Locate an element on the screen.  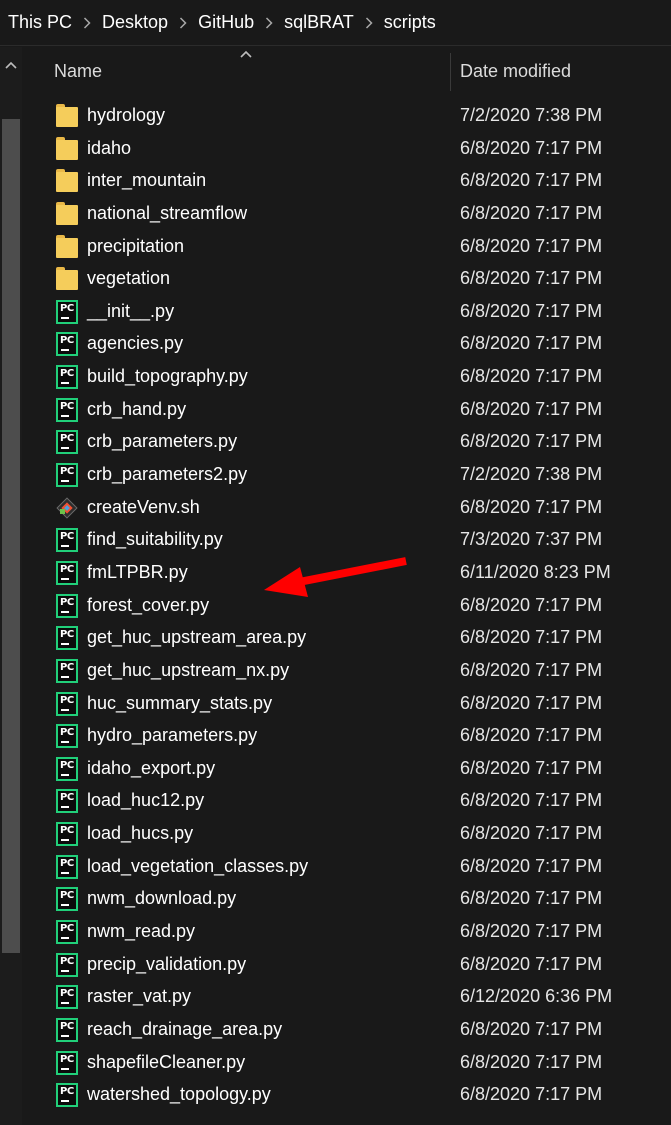
file-row: PC crb_parameters.py 6/8/2020 7:17 PM is located at coordinates (346, 442).